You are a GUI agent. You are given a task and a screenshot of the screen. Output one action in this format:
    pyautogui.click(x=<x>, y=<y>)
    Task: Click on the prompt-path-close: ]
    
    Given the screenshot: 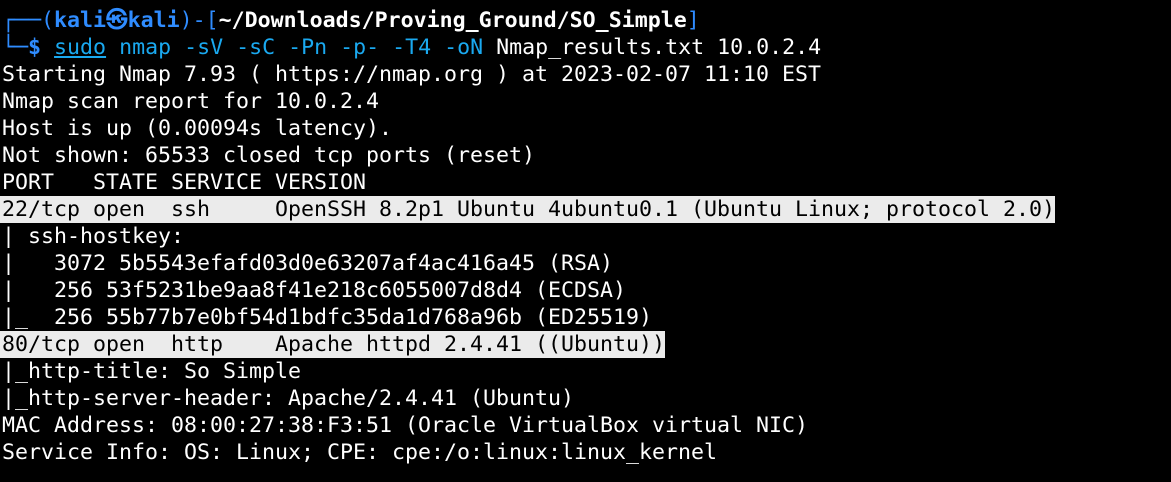 What is the action you would take?
    pyautogui.click(x=693, y=20)
    